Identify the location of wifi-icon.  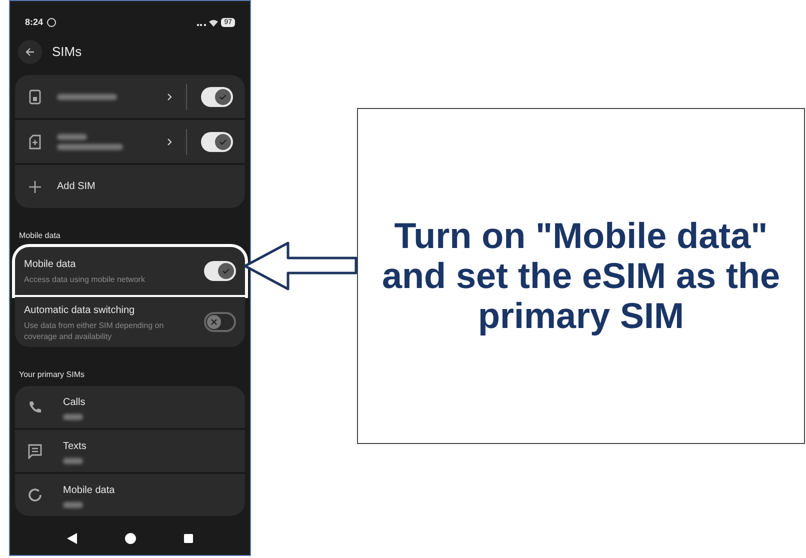
(213, 22).